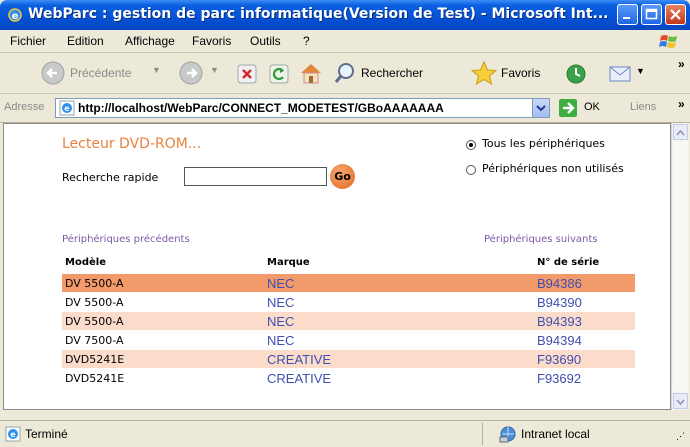  I want to click on scroll-up-button, so click(680, 132).